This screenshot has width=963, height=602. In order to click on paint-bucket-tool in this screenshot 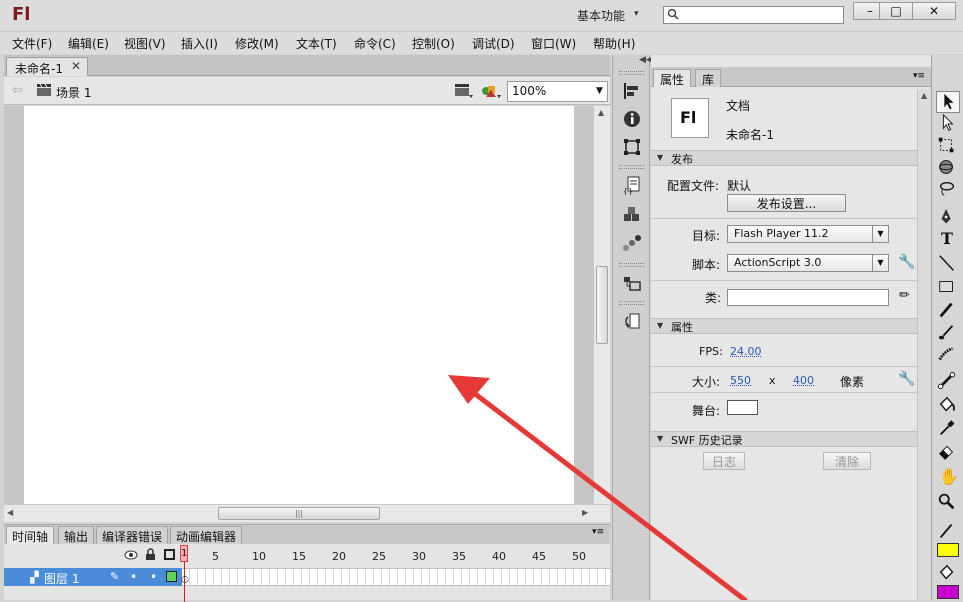, I will do `click(948, 406)`.